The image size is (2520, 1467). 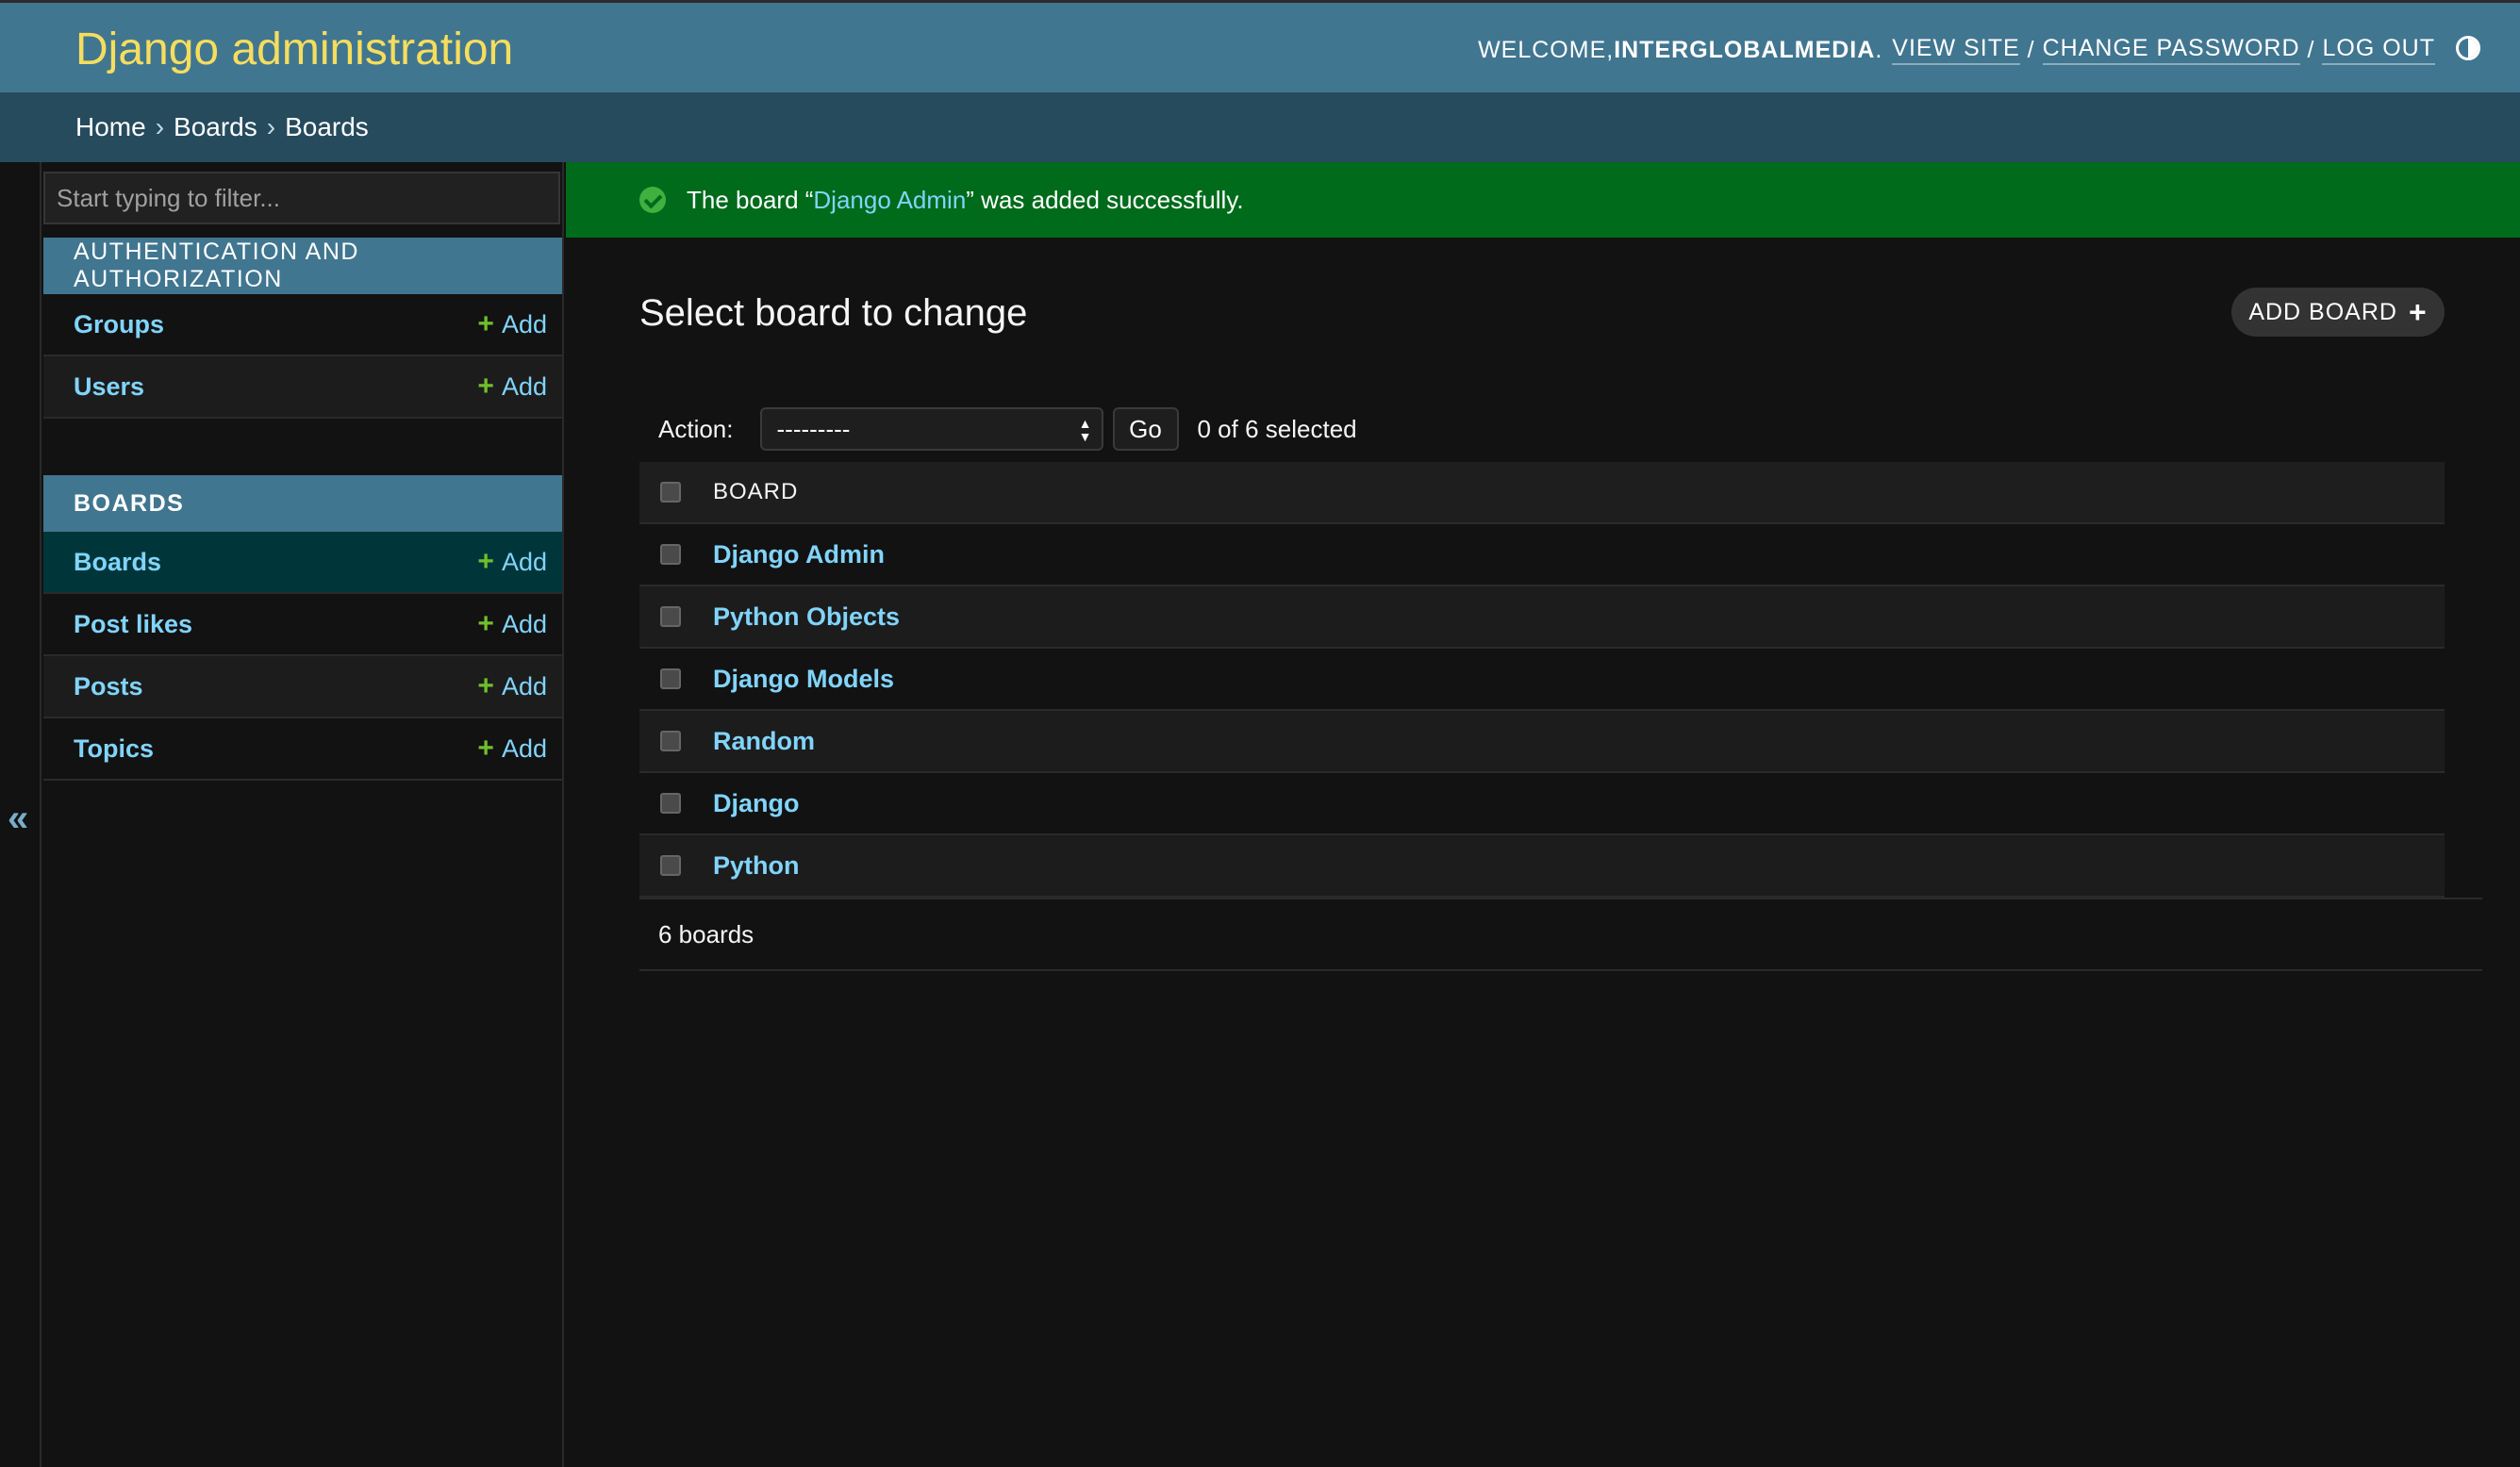 I want to click on table-row: Python Objects, so click(x=1542, y=617).